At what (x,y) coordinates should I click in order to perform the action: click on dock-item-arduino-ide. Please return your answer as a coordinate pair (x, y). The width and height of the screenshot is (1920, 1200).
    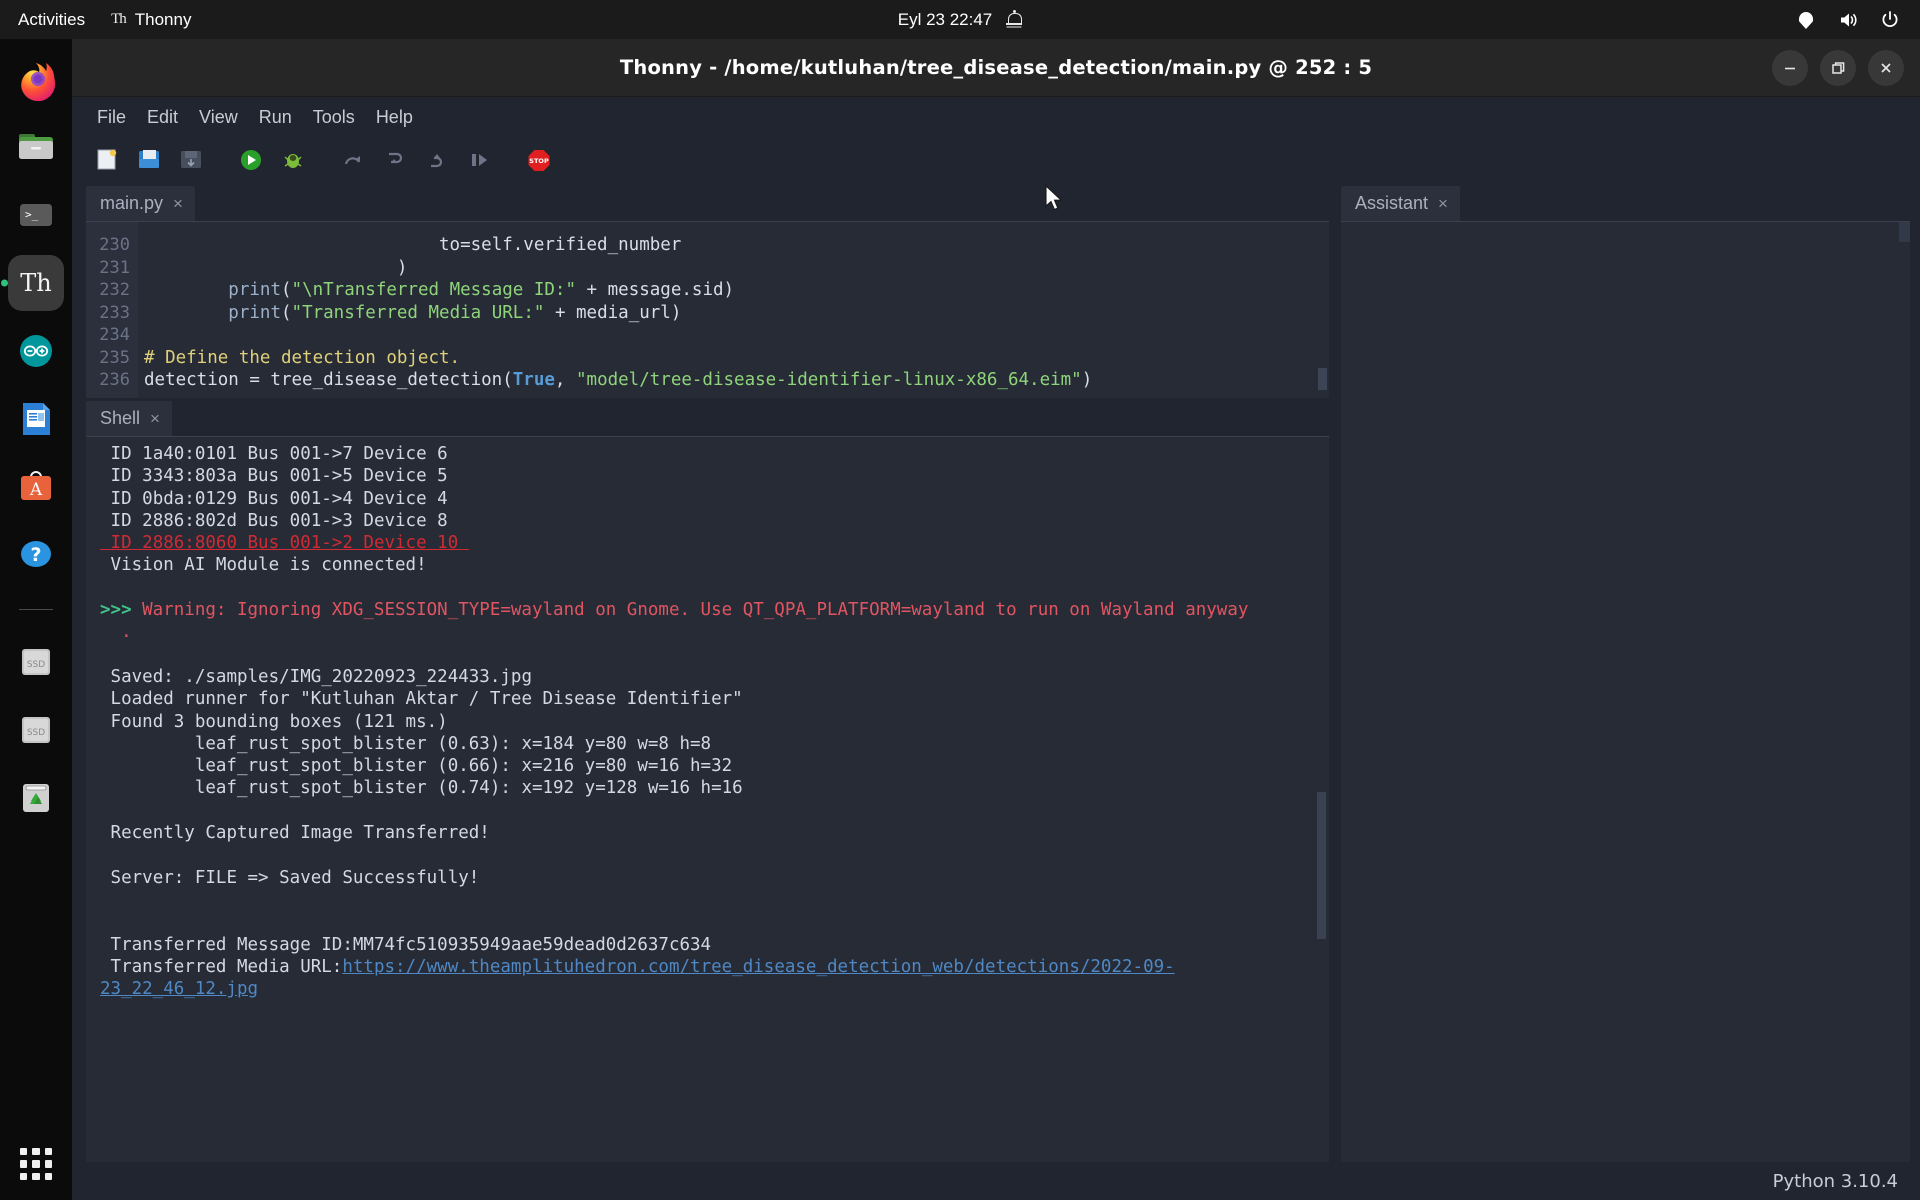
    Looking at the image, I should click on (36, 351).